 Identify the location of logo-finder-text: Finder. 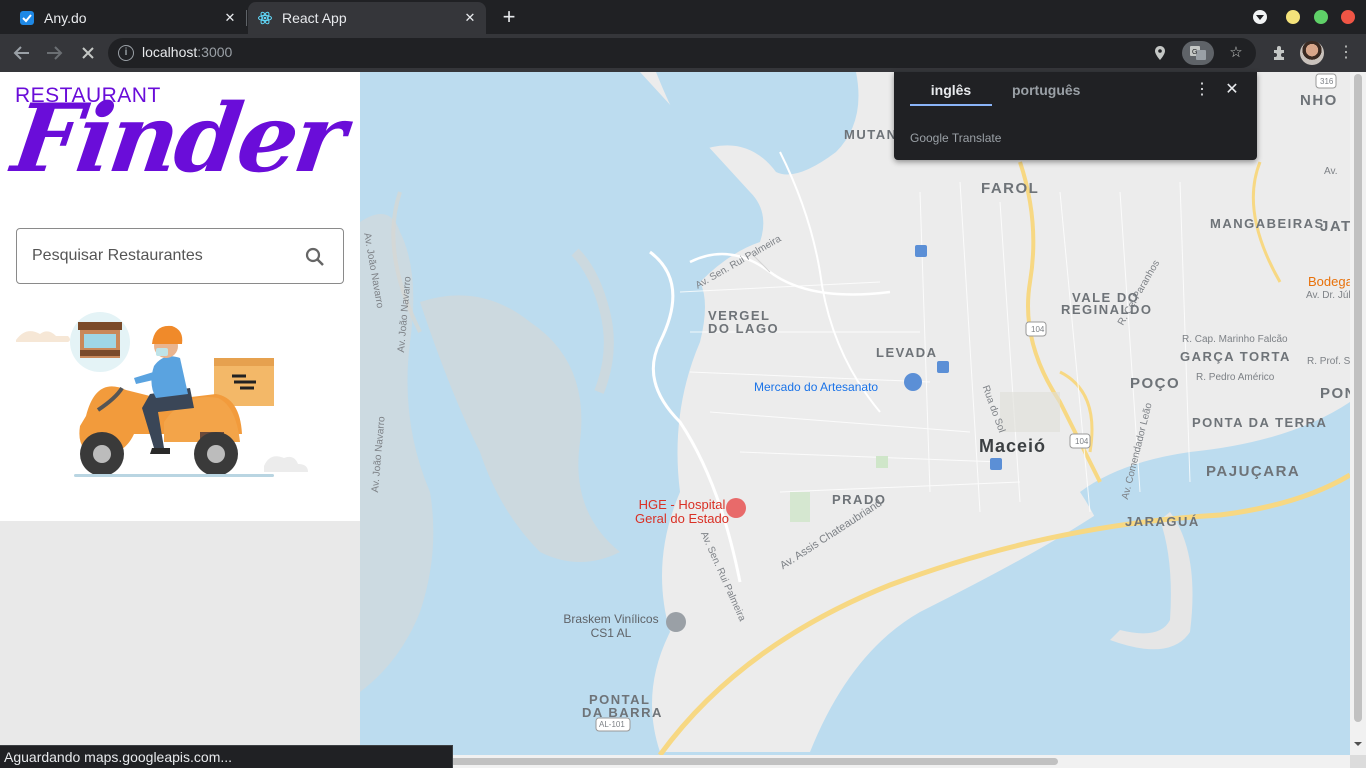
(178, 139).